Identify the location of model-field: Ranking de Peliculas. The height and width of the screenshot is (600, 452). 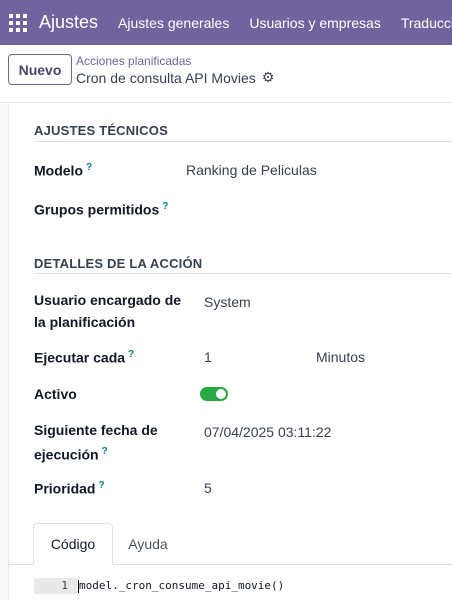
(251, 170).